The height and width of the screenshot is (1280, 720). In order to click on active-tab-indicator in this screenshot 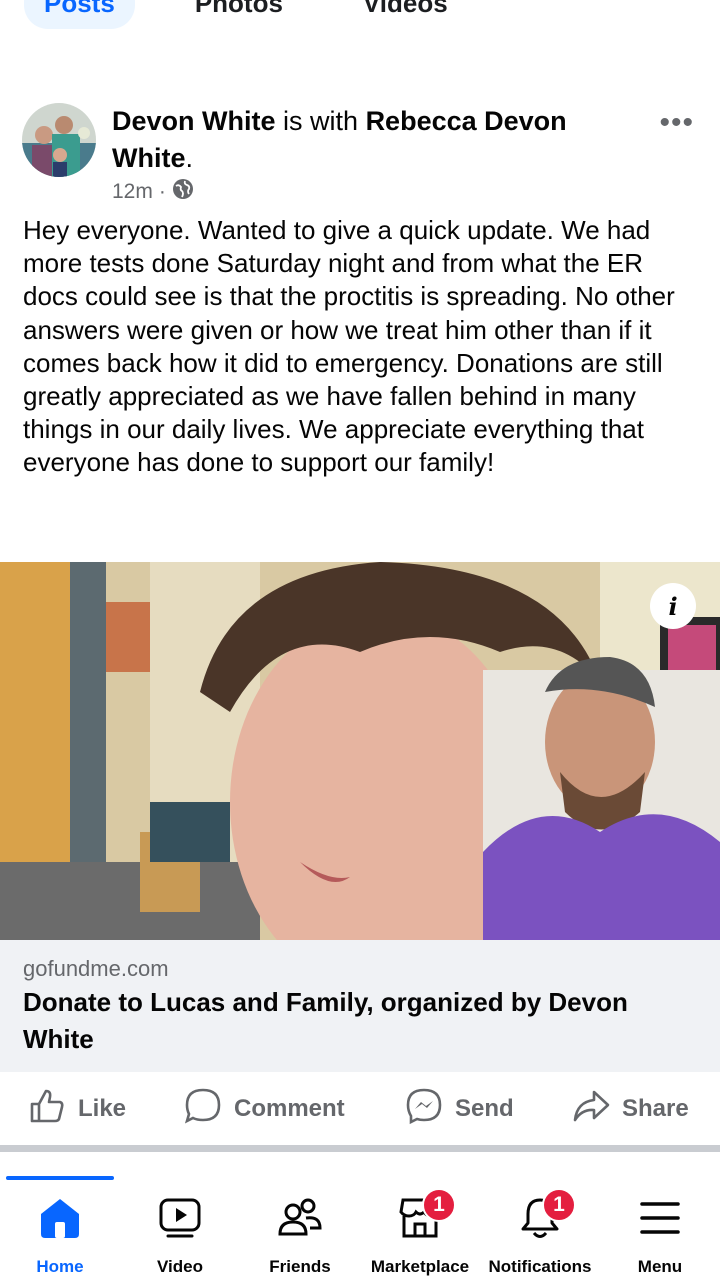, I will do `click(60, 1178)`.